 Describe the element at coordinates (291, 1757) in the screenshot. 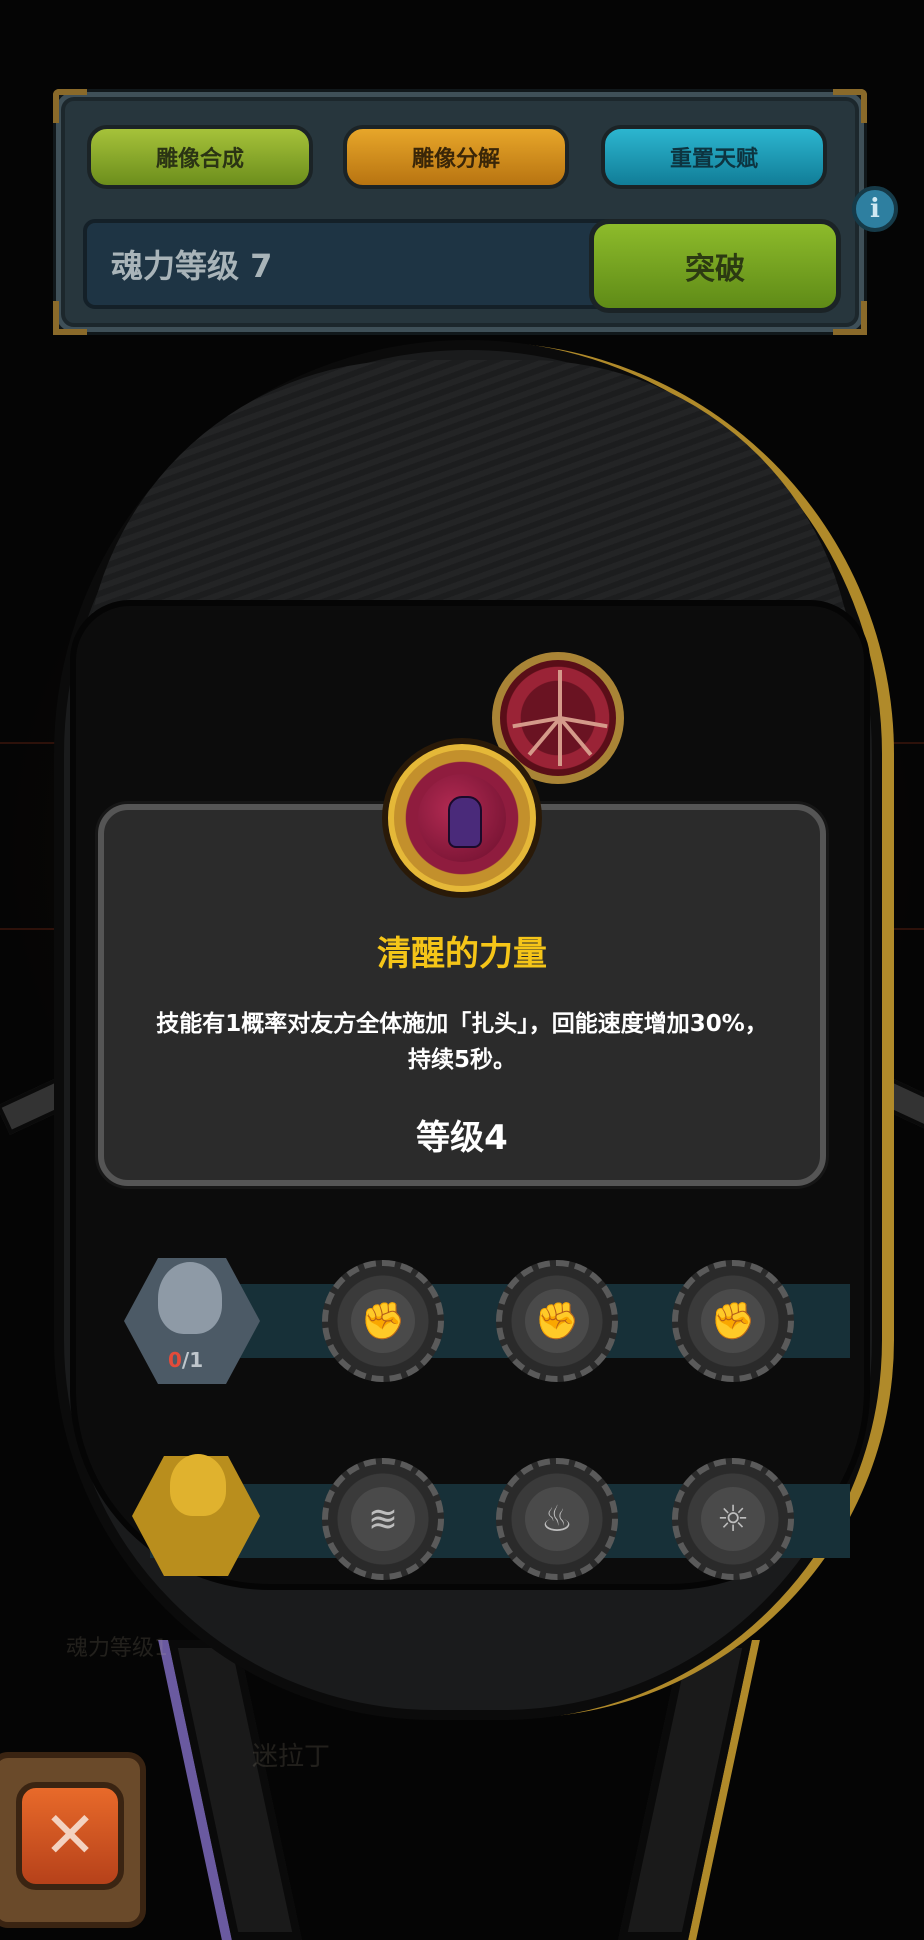

I see `faded-name: 迷拉丁` at that location.